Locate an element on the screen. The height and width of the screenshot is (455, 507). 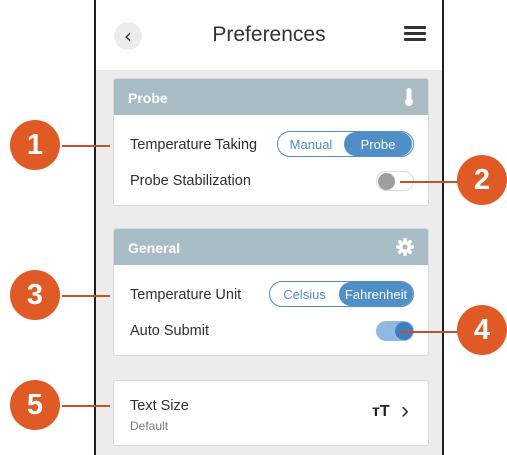
probe-stabilization-label: Probe Stabilization is located at coordinates (190, 181).